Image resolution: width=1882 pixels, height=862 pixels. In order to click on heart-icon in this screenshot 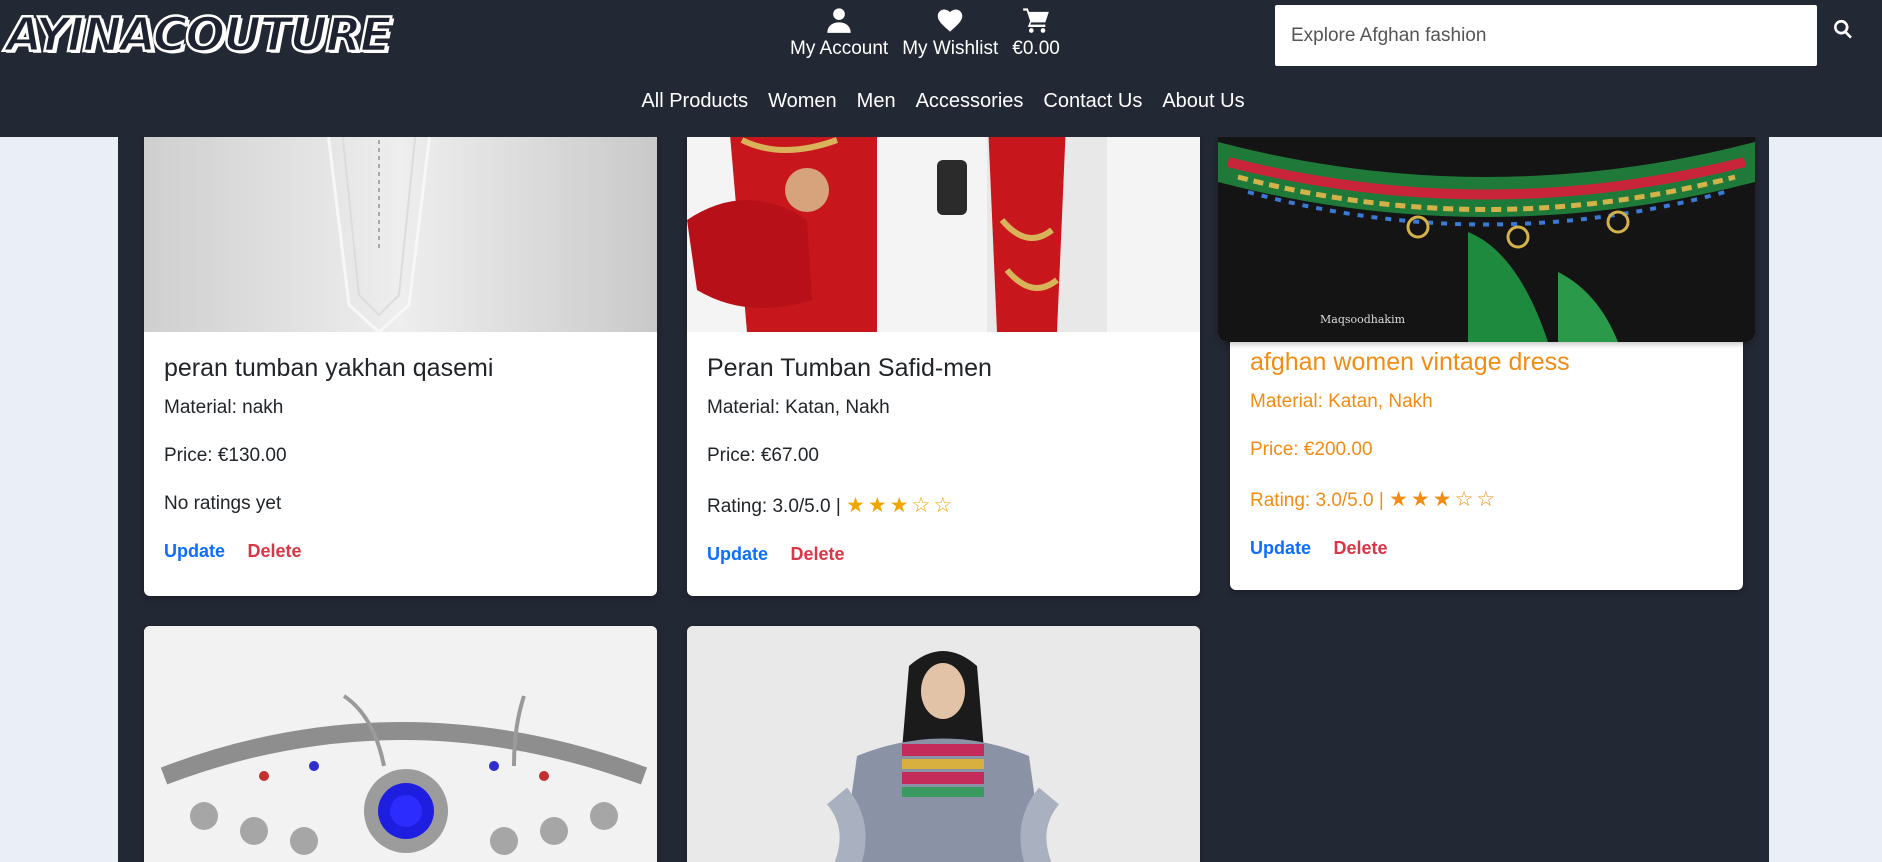, I will do `click(950, 20)`.